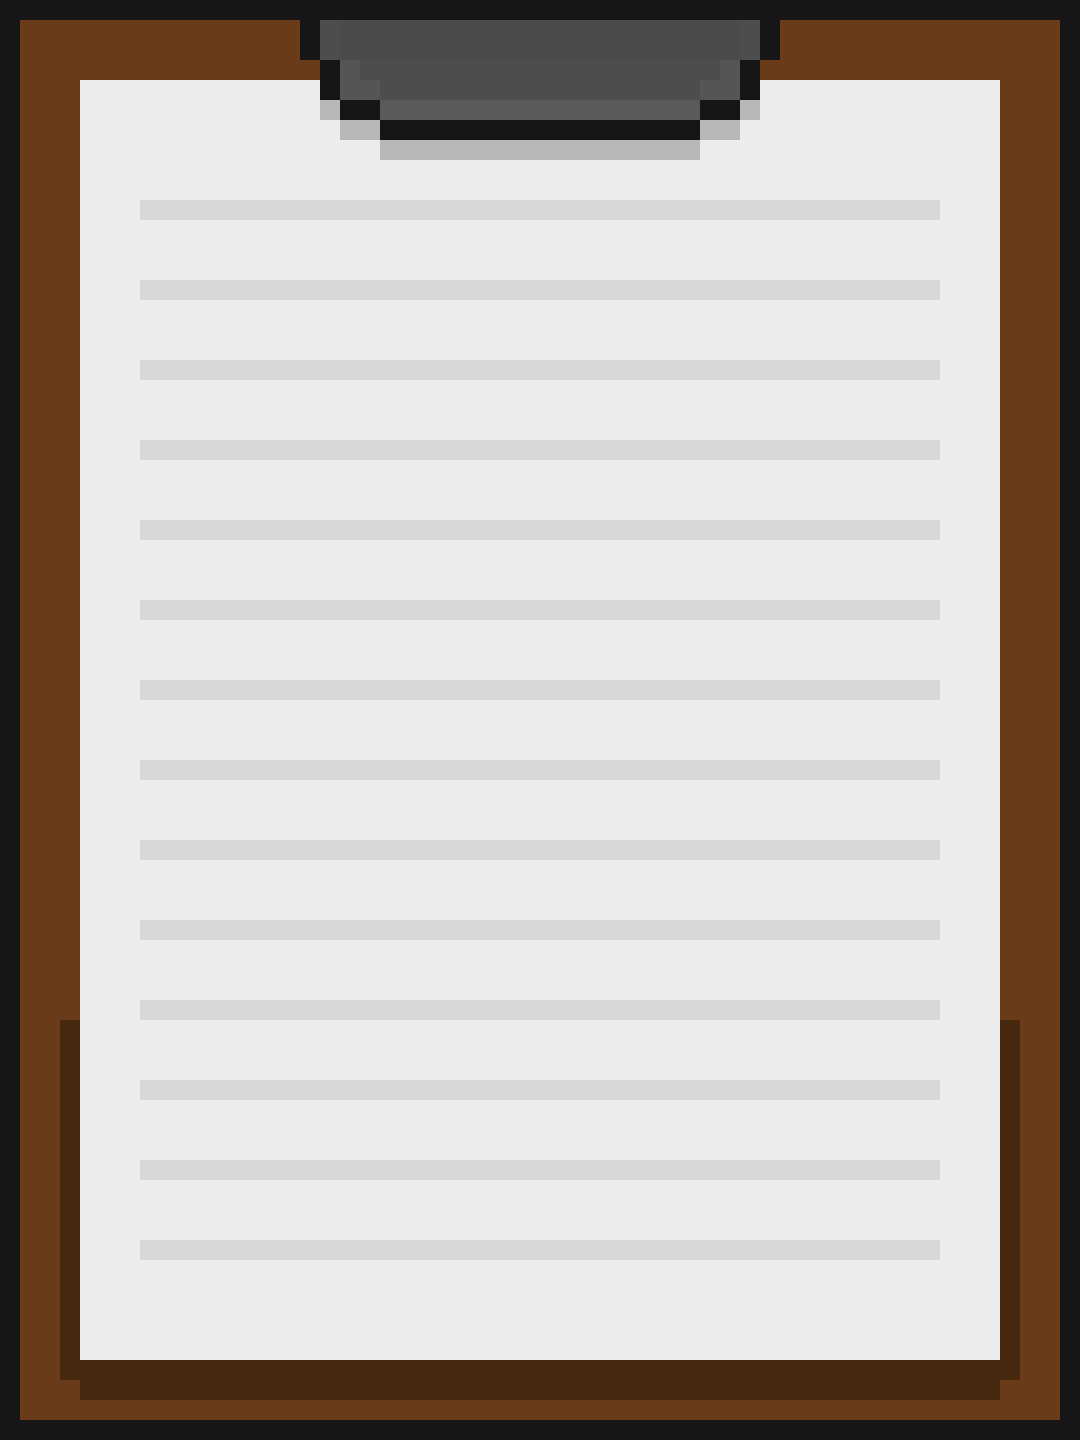 Image resolution: width=1080 pixels, height=1440 pixels. I want to click on clip-lower-right-shade, so click(720, 90).